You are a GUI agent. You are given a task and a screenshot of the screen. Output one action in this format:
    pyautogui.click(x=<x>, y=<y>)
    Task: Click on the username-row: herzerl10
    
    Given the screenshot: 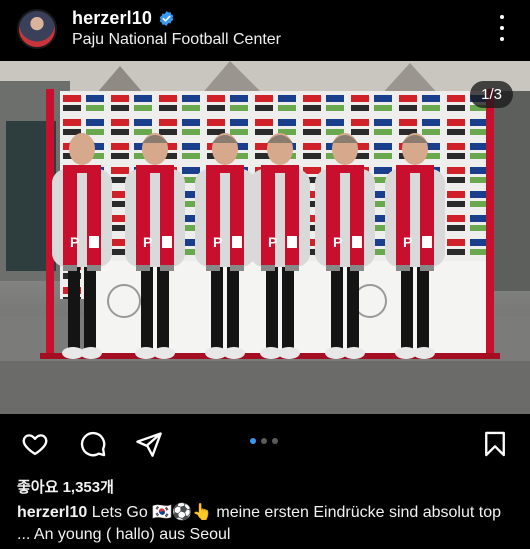 What is the action you would take?
    pyautogui.click(x=123, y=18)
    